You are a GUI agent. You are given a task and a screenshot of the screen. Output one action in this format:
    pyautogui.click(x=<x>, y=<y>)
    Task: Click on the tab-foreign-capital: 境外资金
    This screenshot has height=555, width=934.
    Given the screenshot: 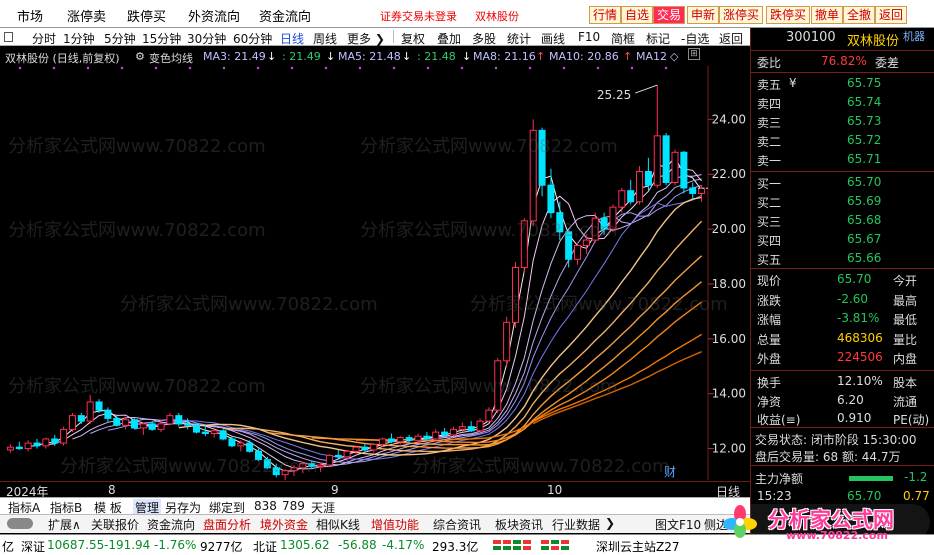 What is the action you would take?
    pyautogui.click(x=284, y=524)
    